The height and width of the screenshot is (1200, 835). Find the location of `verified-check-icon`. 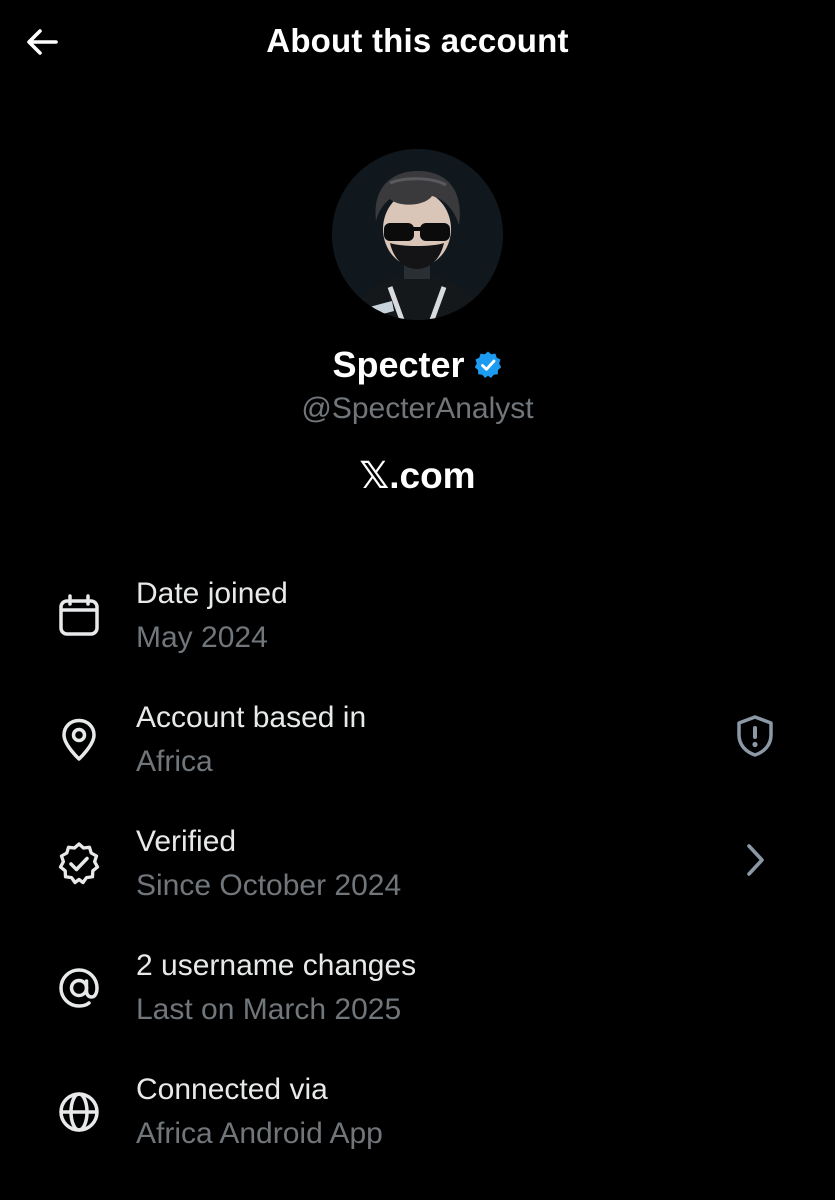

verified-check-icon is located at coordinates (79, 864).